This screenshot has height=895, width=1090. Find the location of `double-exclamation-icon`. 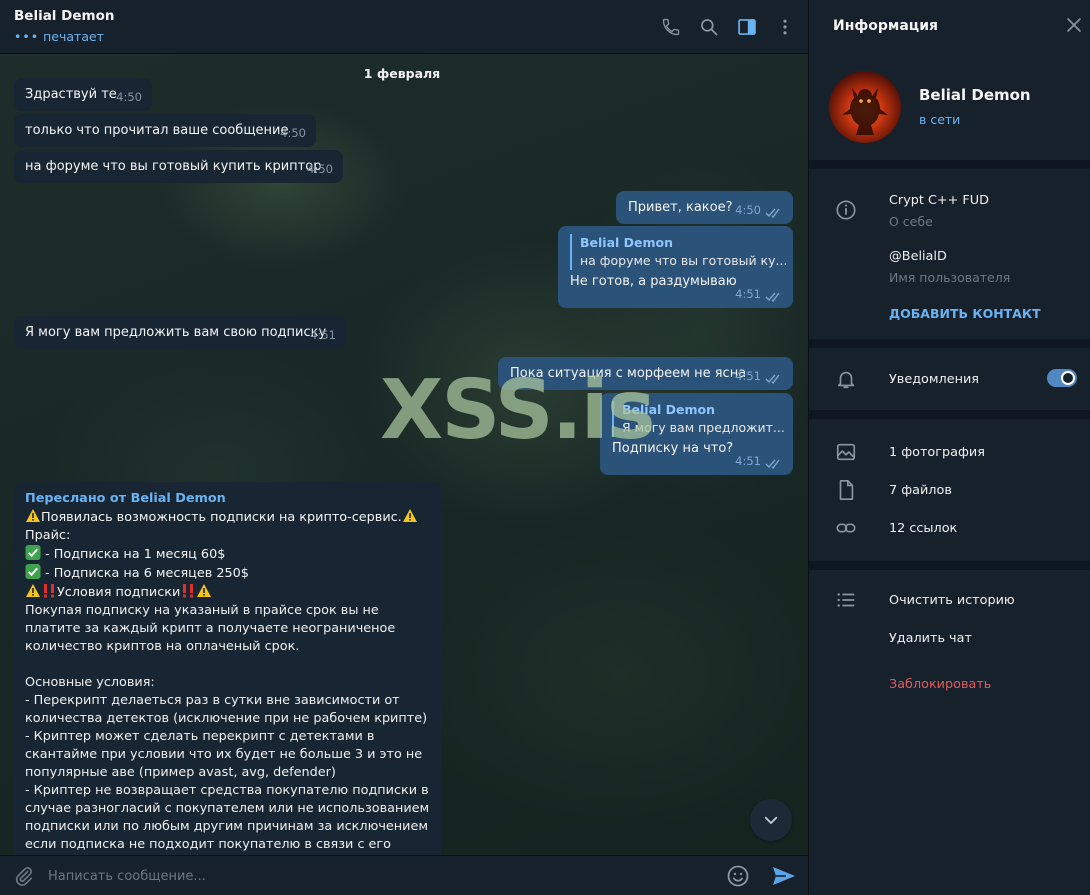

double-exclamation-icon is located at coordinates (188, 591).